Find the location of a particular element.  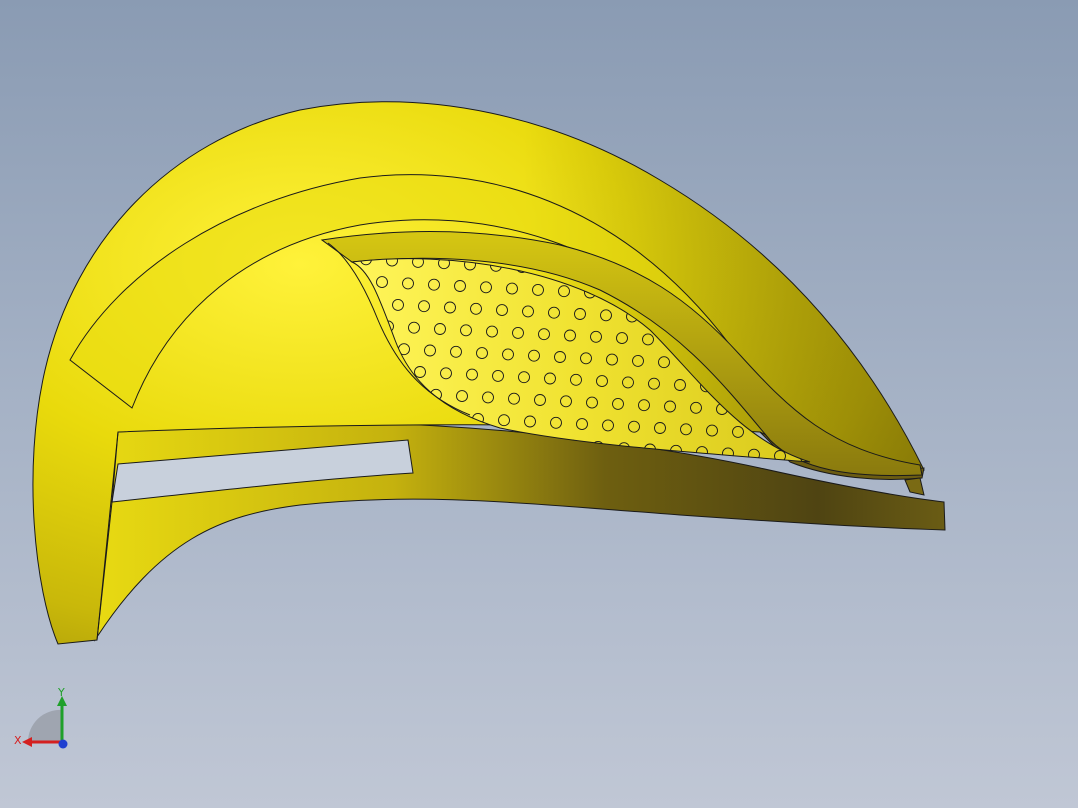

orientation-triad: Y X is located at coordinates (45, 719).